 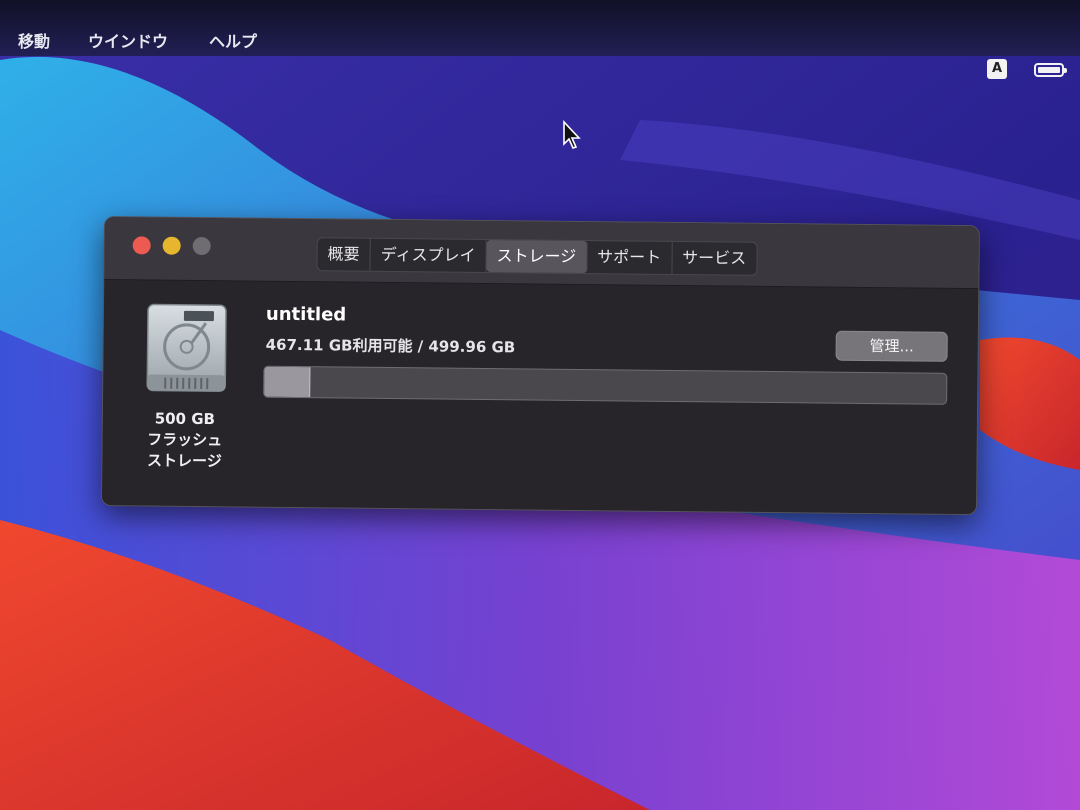 I want to click on tab-bar: 概要 ディスプレイ ストレージ サポート サービス, so click(x=537, y=256).